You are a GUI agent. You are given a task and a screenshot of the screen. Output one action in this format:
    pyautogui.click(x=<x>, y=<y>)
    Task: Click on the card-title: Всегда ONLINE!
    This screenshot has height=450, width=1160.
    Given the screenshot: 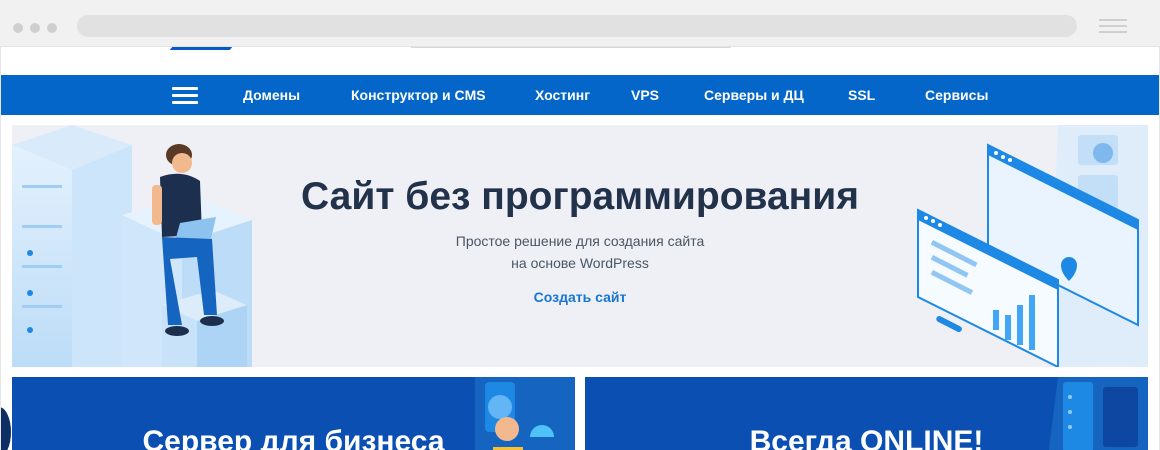 What is the action you would take?
    pyautogui.click(x=866, y=437)
    